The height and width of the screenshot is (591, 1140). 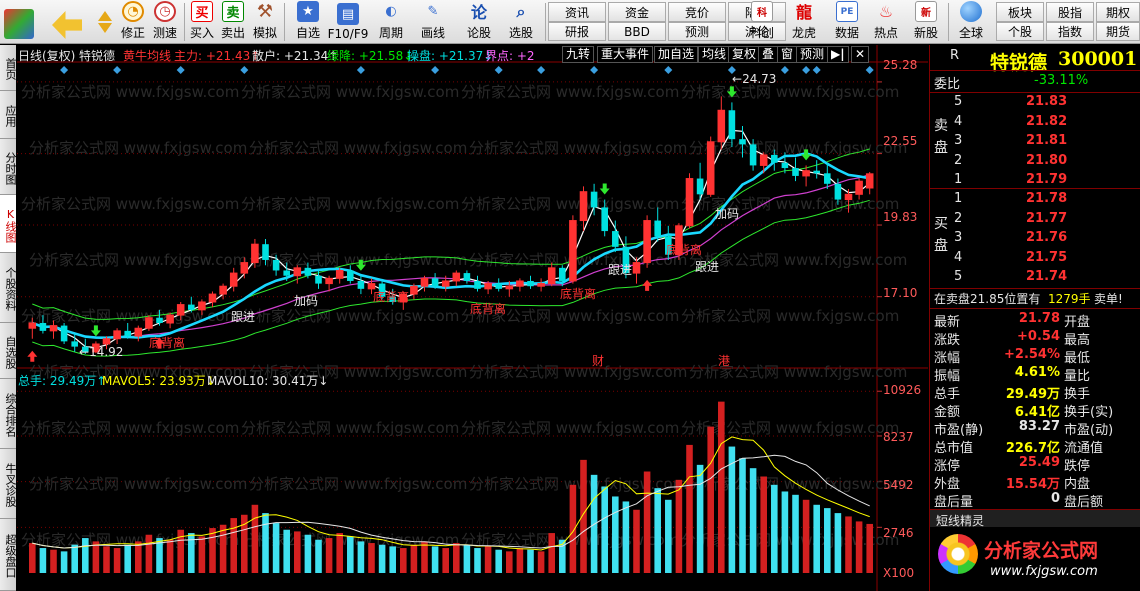 I want to click on watermark-text: 分析家公式网 www.fxjgsw.com, so click(x=570, y=204).